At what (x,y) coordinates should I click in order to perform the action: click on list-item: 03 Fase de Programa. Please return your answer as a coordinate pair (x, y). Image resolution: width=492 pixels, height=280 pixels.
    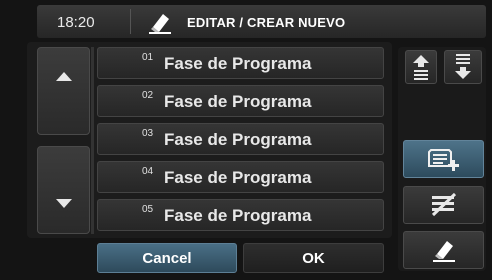
    Looking at the image, I should click on (240, 139).